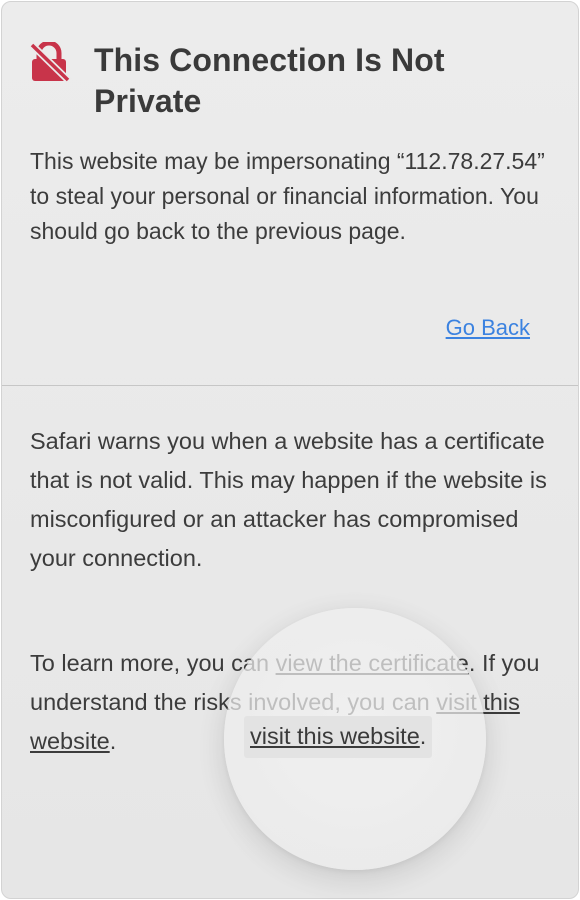  I want to click on learn-more-suffix: ., so click(113, 741).